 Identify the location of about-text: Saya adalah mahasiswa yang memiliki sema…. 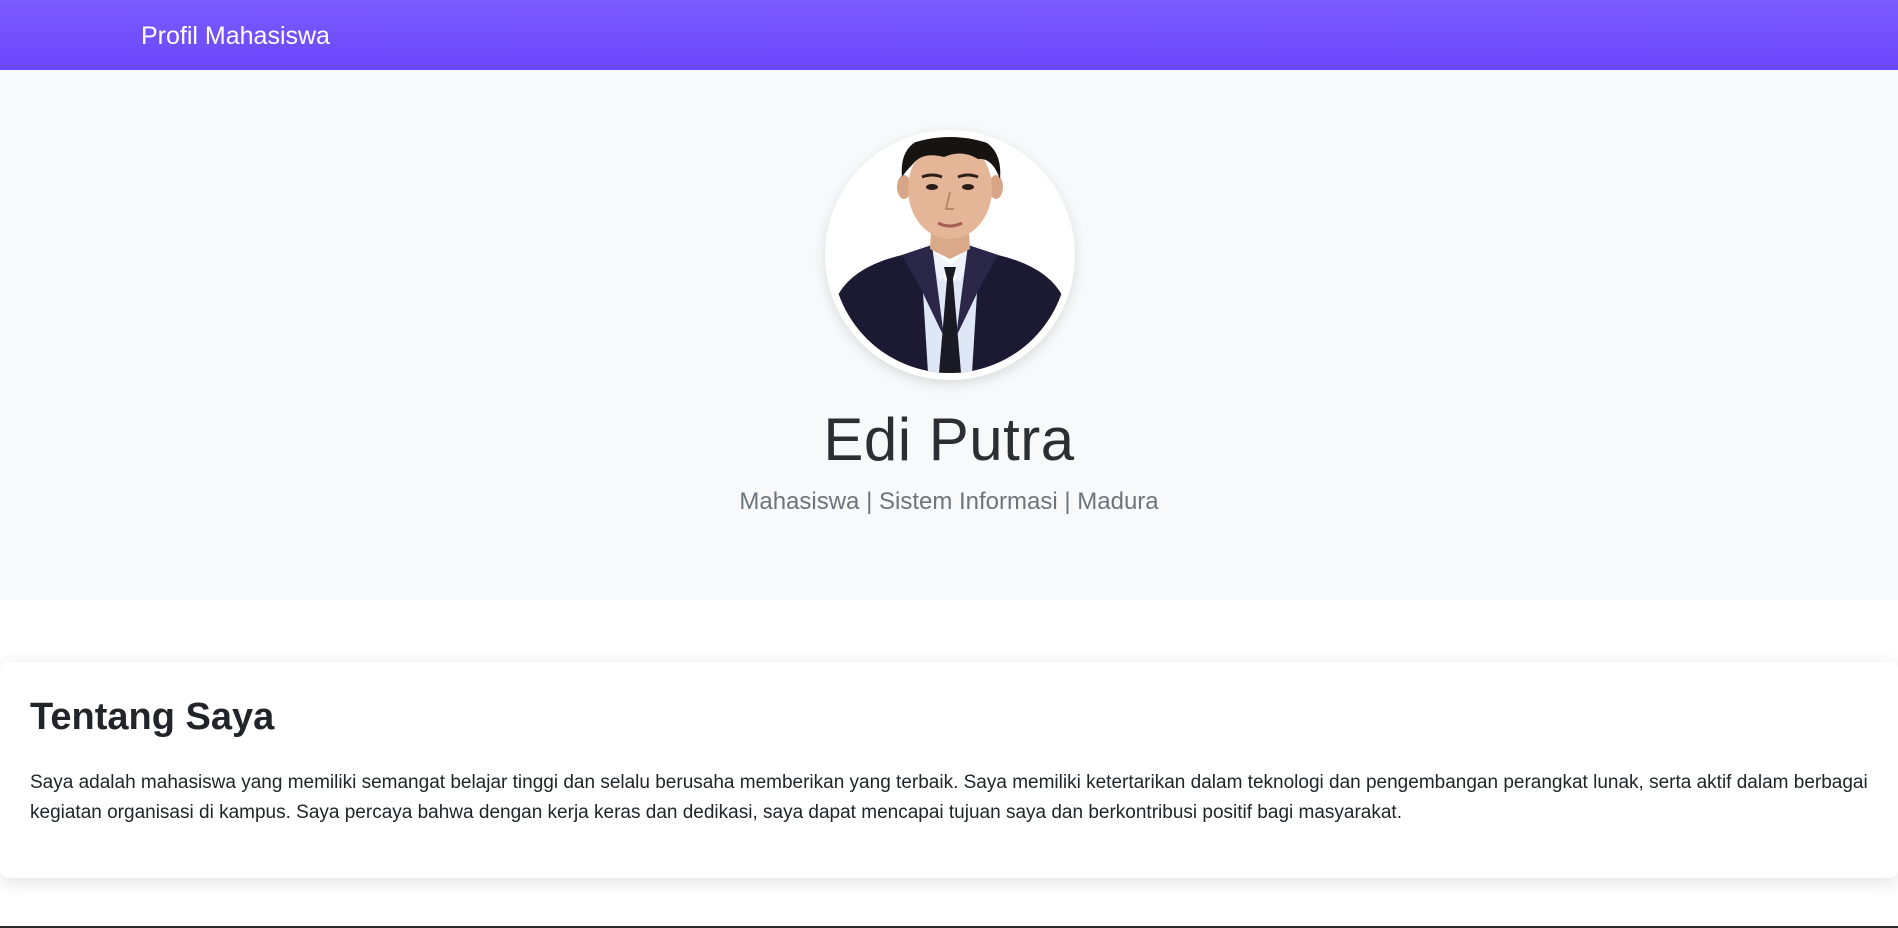
(949, 797).